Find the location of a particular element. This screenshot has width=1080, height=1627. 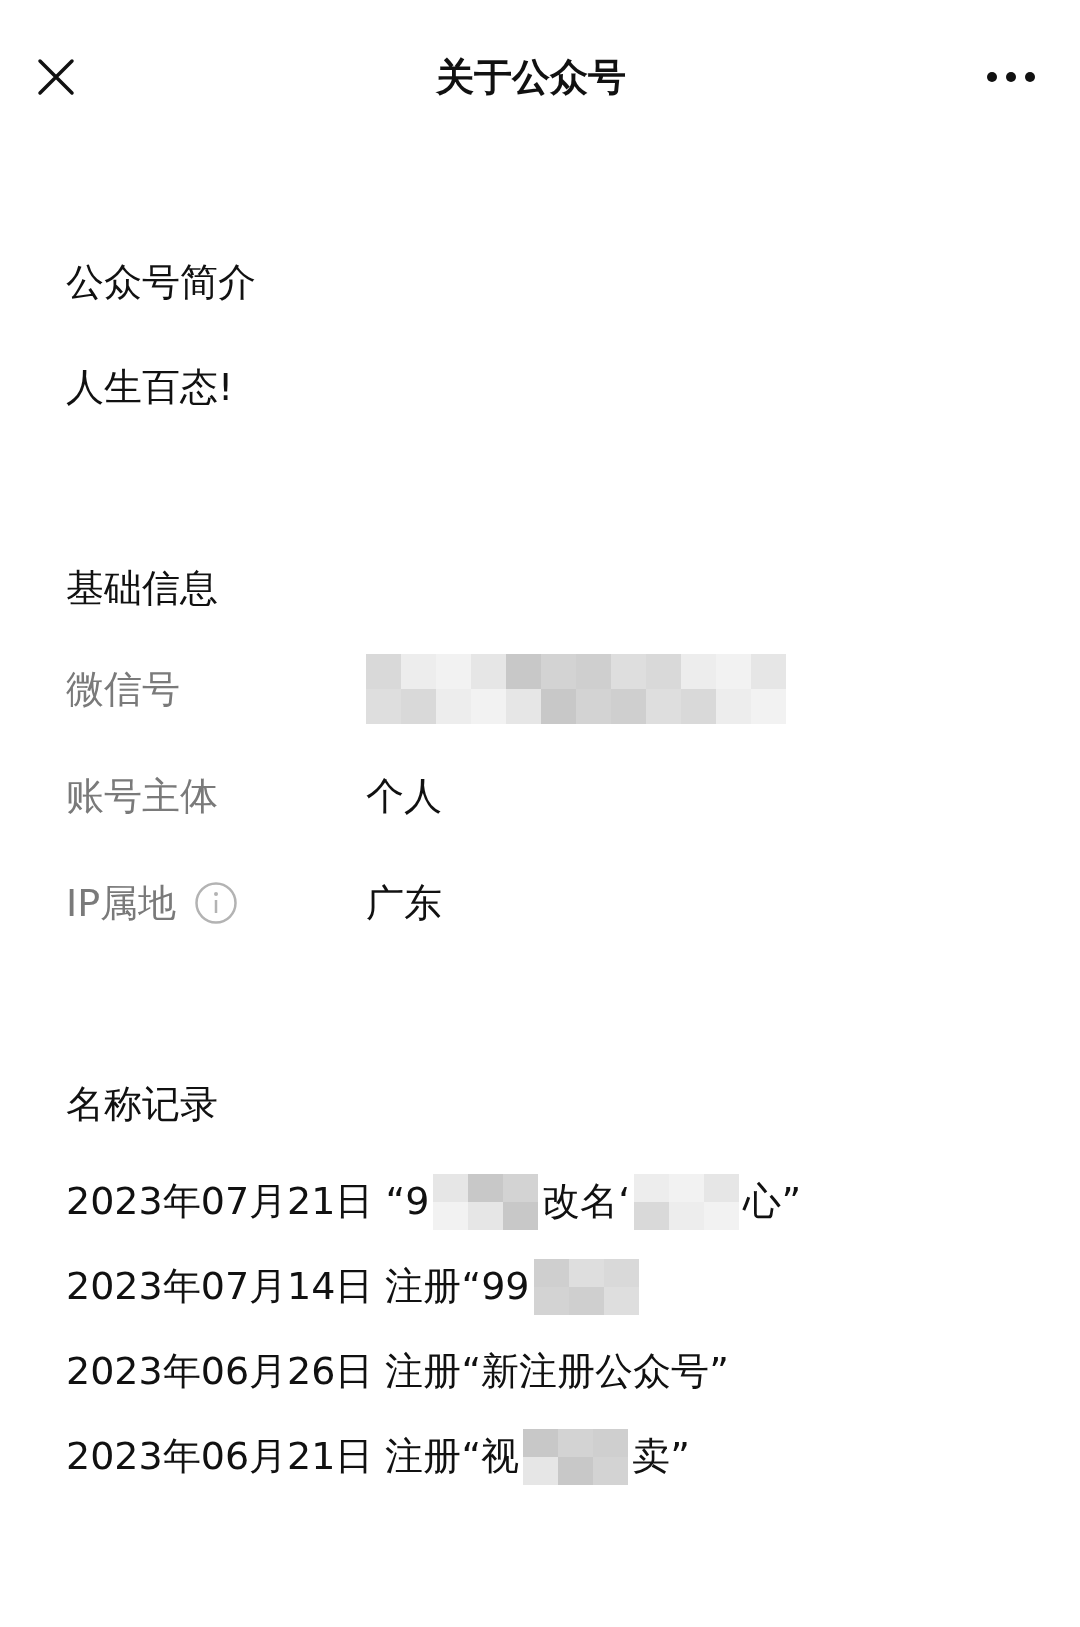

intro-text: 人生百态! is located at coordinates (150, 387).